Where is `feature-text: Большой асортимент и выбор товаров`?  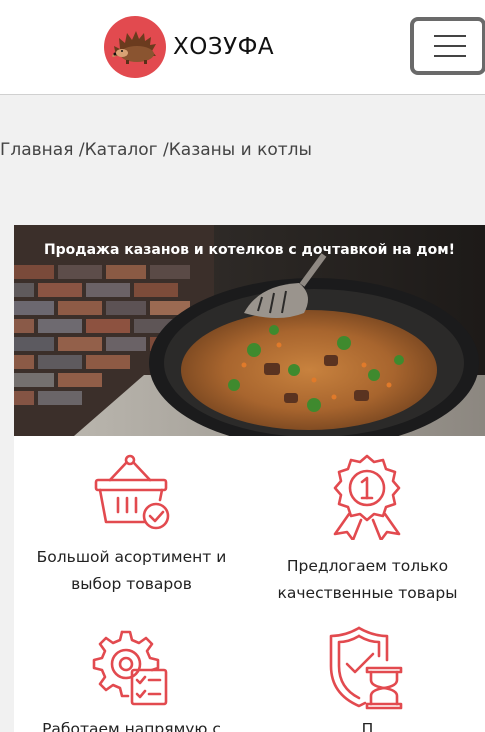
feature-text: Большой асортимент и выбор товаров is located at coordinates (131, 570).